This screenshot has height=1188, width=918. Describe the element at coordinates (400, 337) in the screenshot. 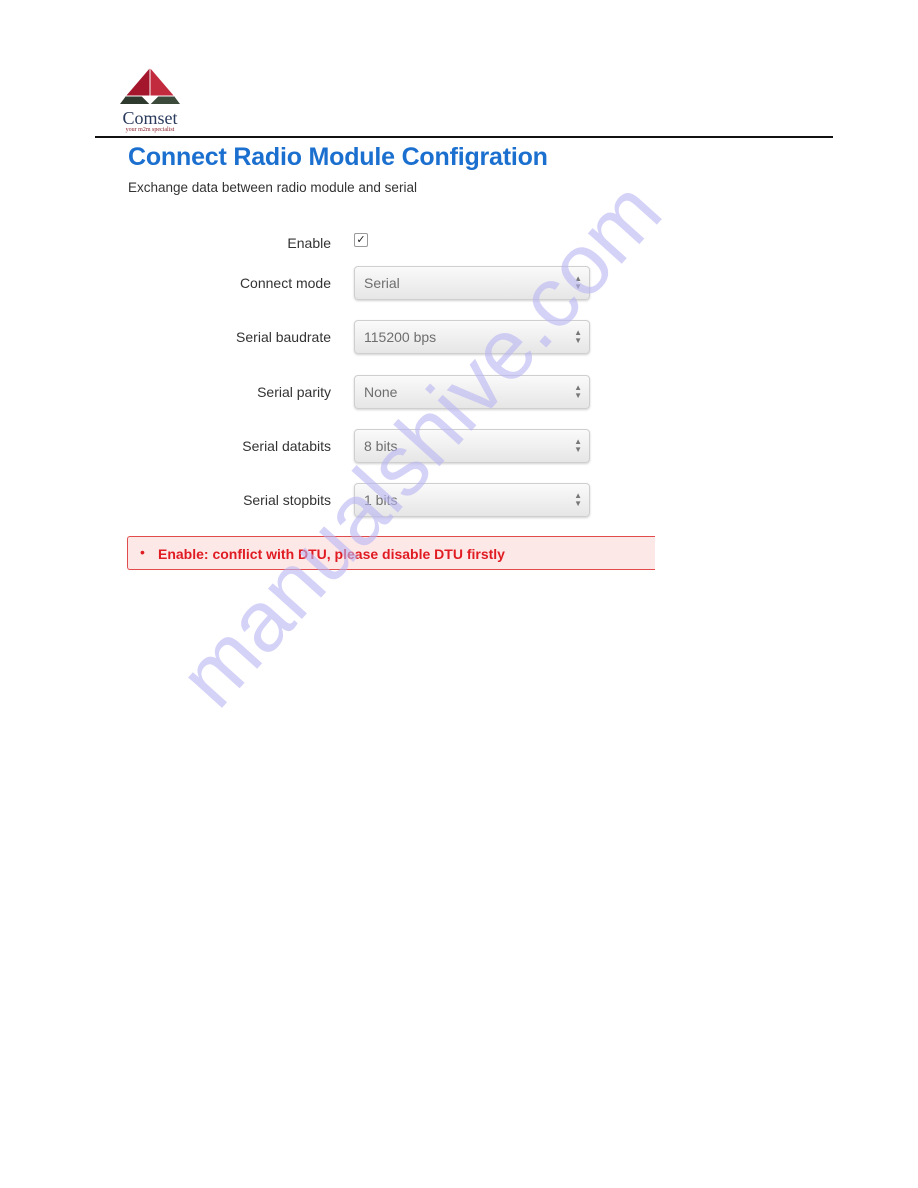

I see `select-value: 115200 bps` at that location.